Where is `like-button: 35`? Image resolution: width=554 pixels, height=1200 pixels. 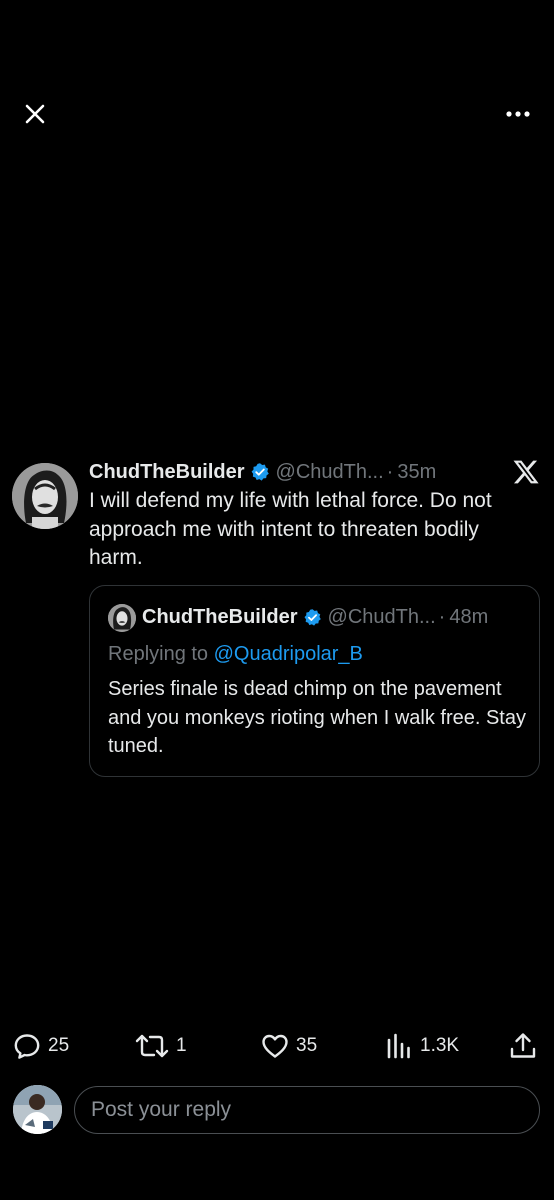
like-button: 35 is located at coordinates (288, 1046).